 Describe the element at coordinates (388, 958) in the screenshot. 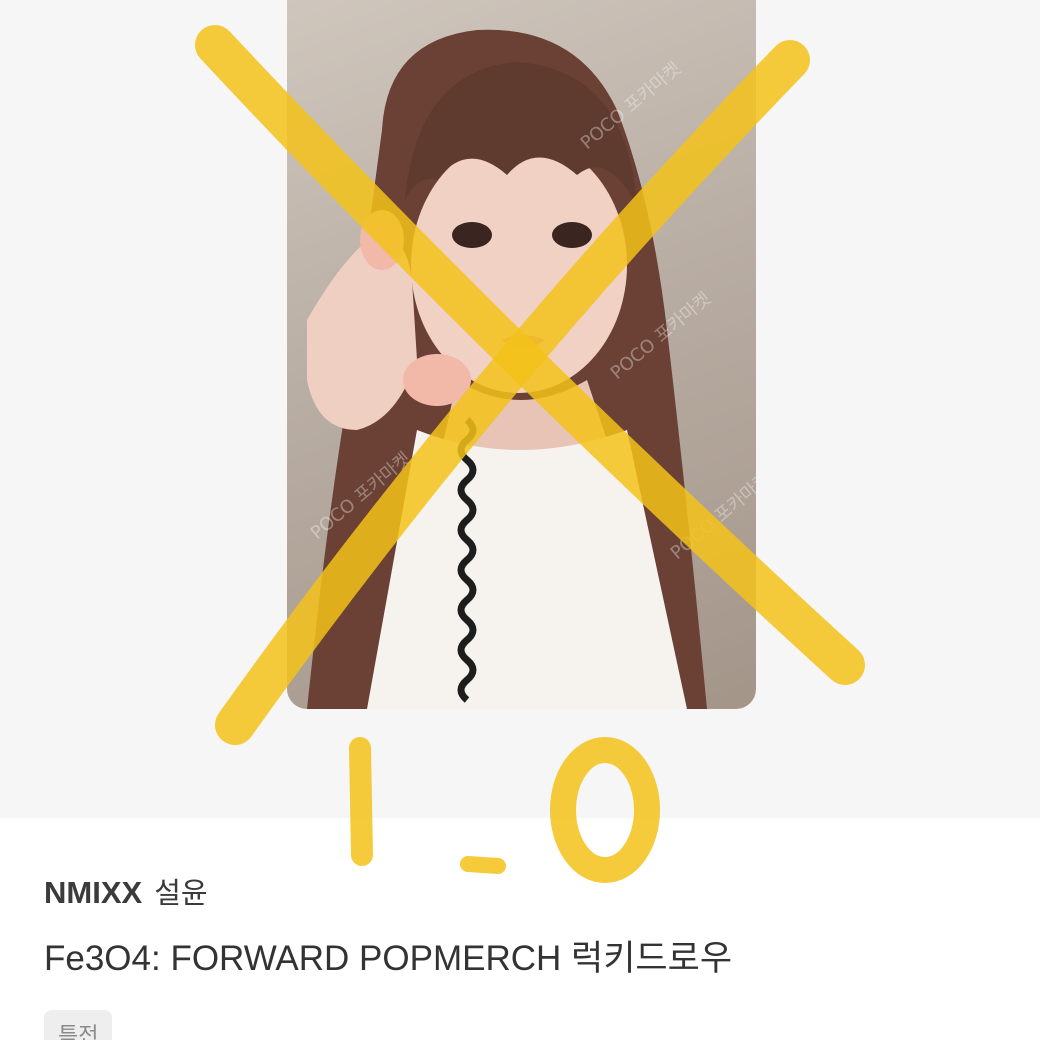

I see `album-title: Fe3O4: FORWARD POPMERCH 럭키드로우` at that location.